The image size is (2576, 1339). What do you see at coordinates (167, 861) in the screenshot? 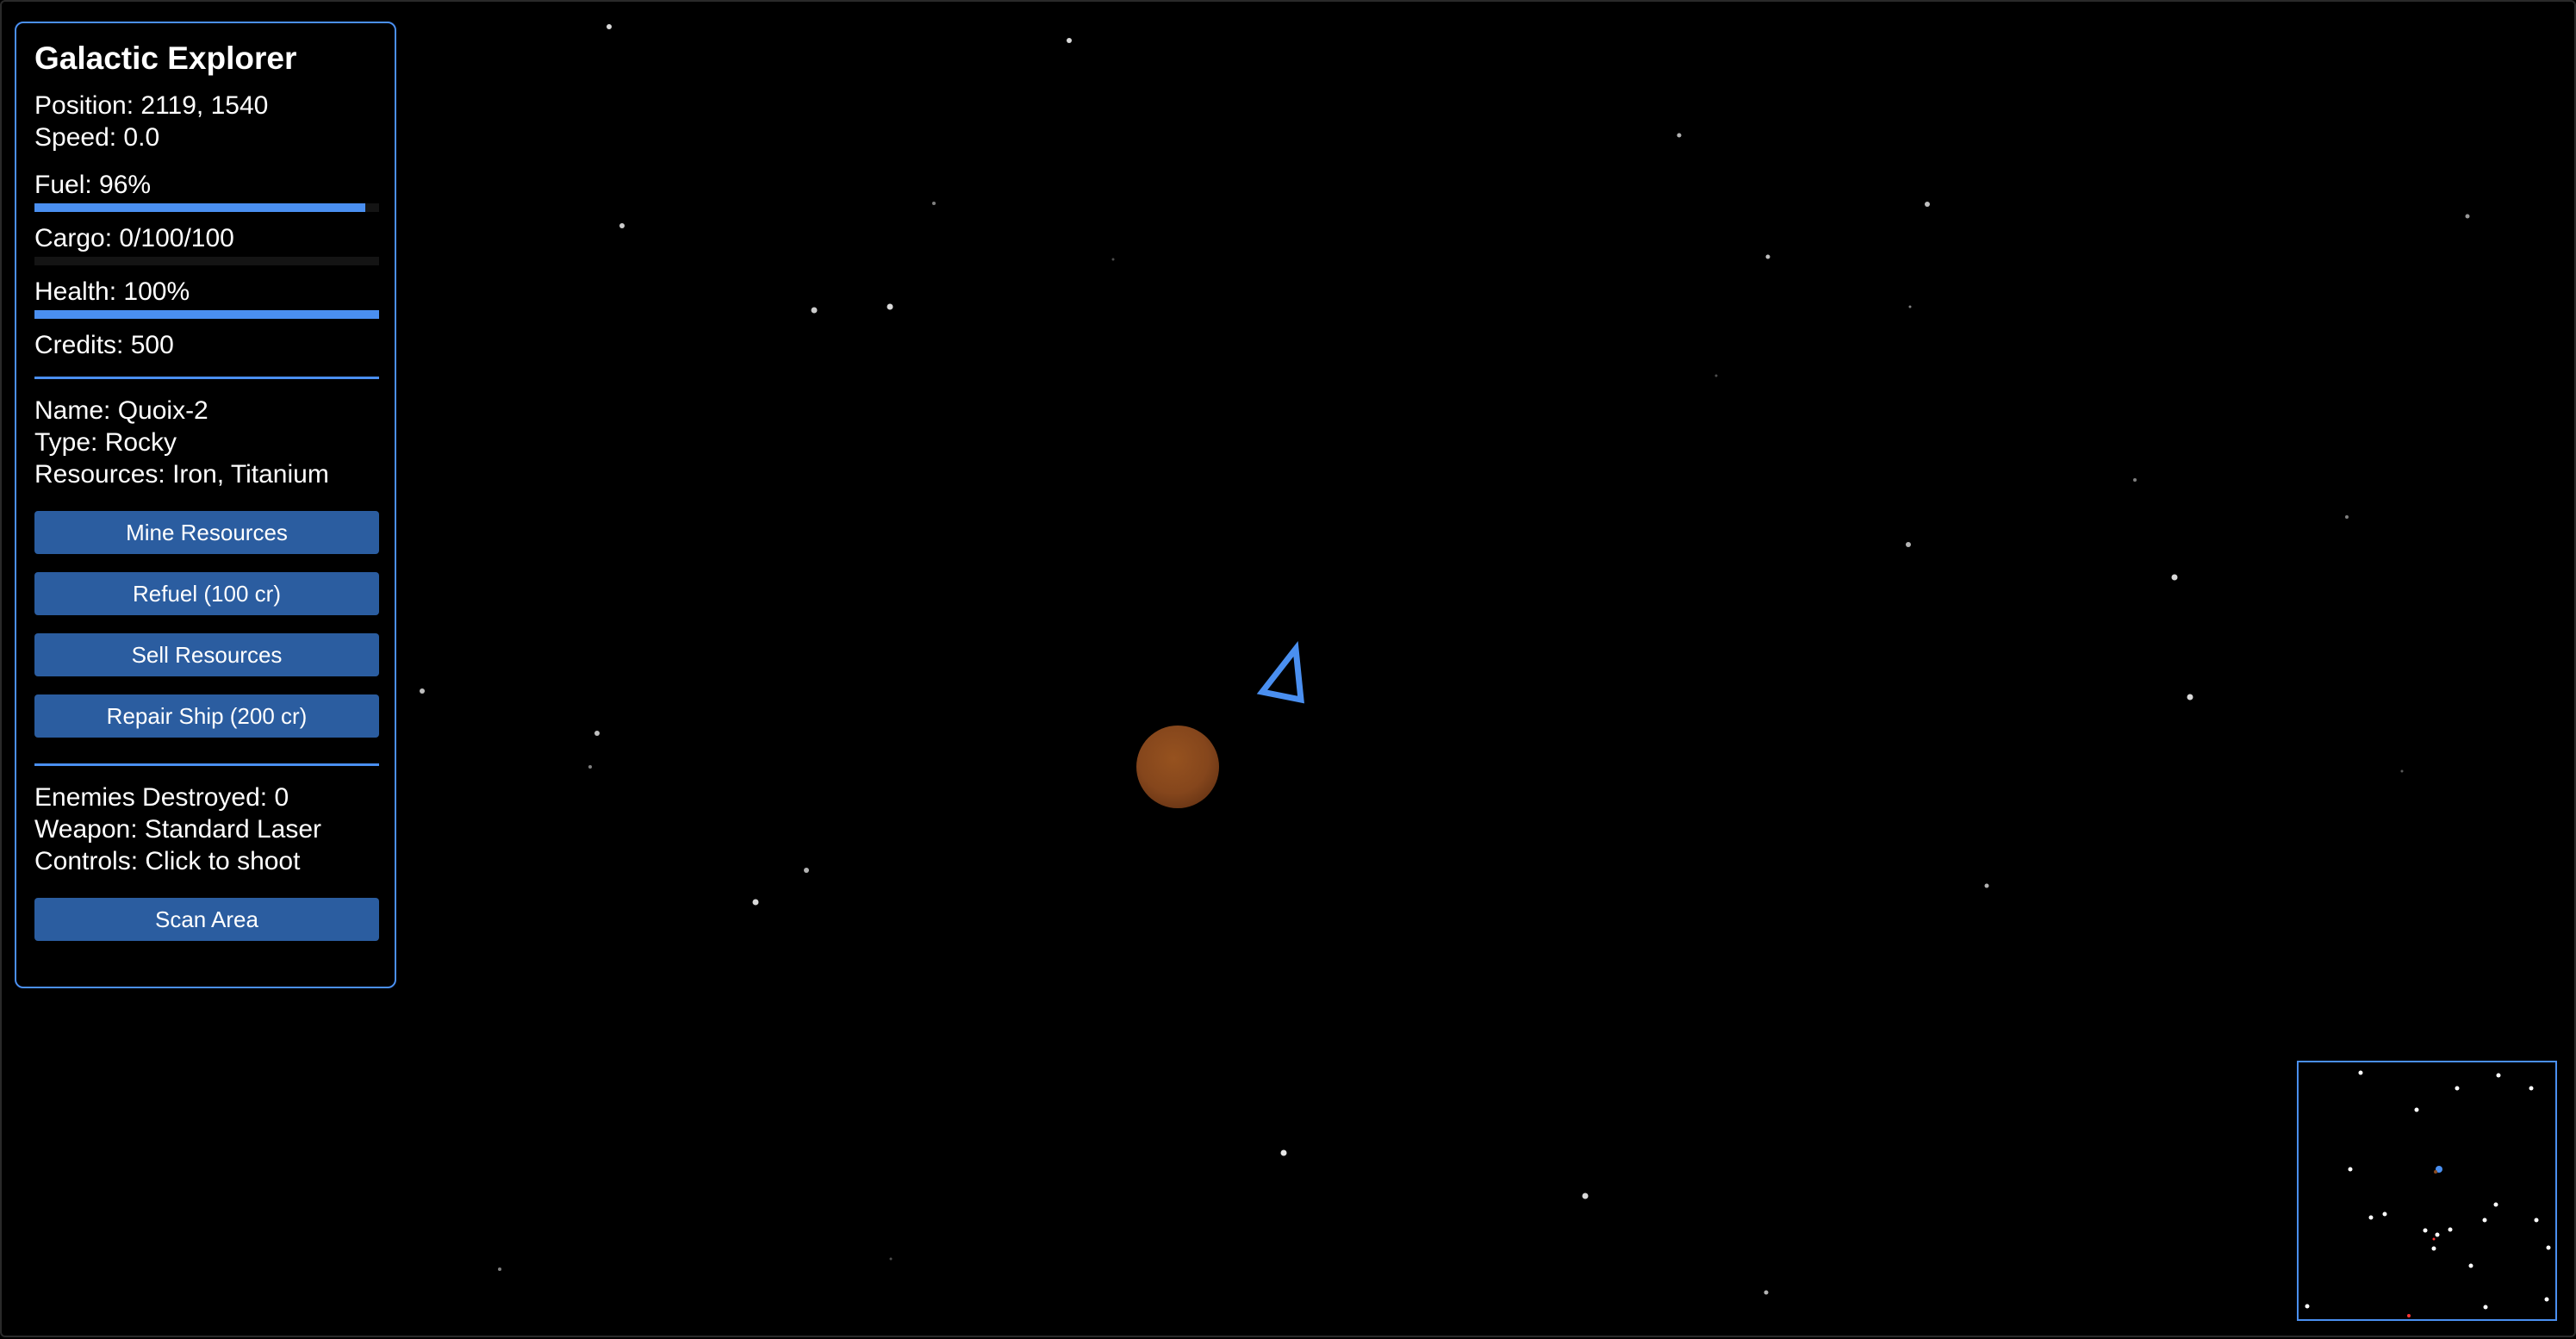
I see `controls-hint: Controls: Click to shoot` at bounding box center [167, 861].